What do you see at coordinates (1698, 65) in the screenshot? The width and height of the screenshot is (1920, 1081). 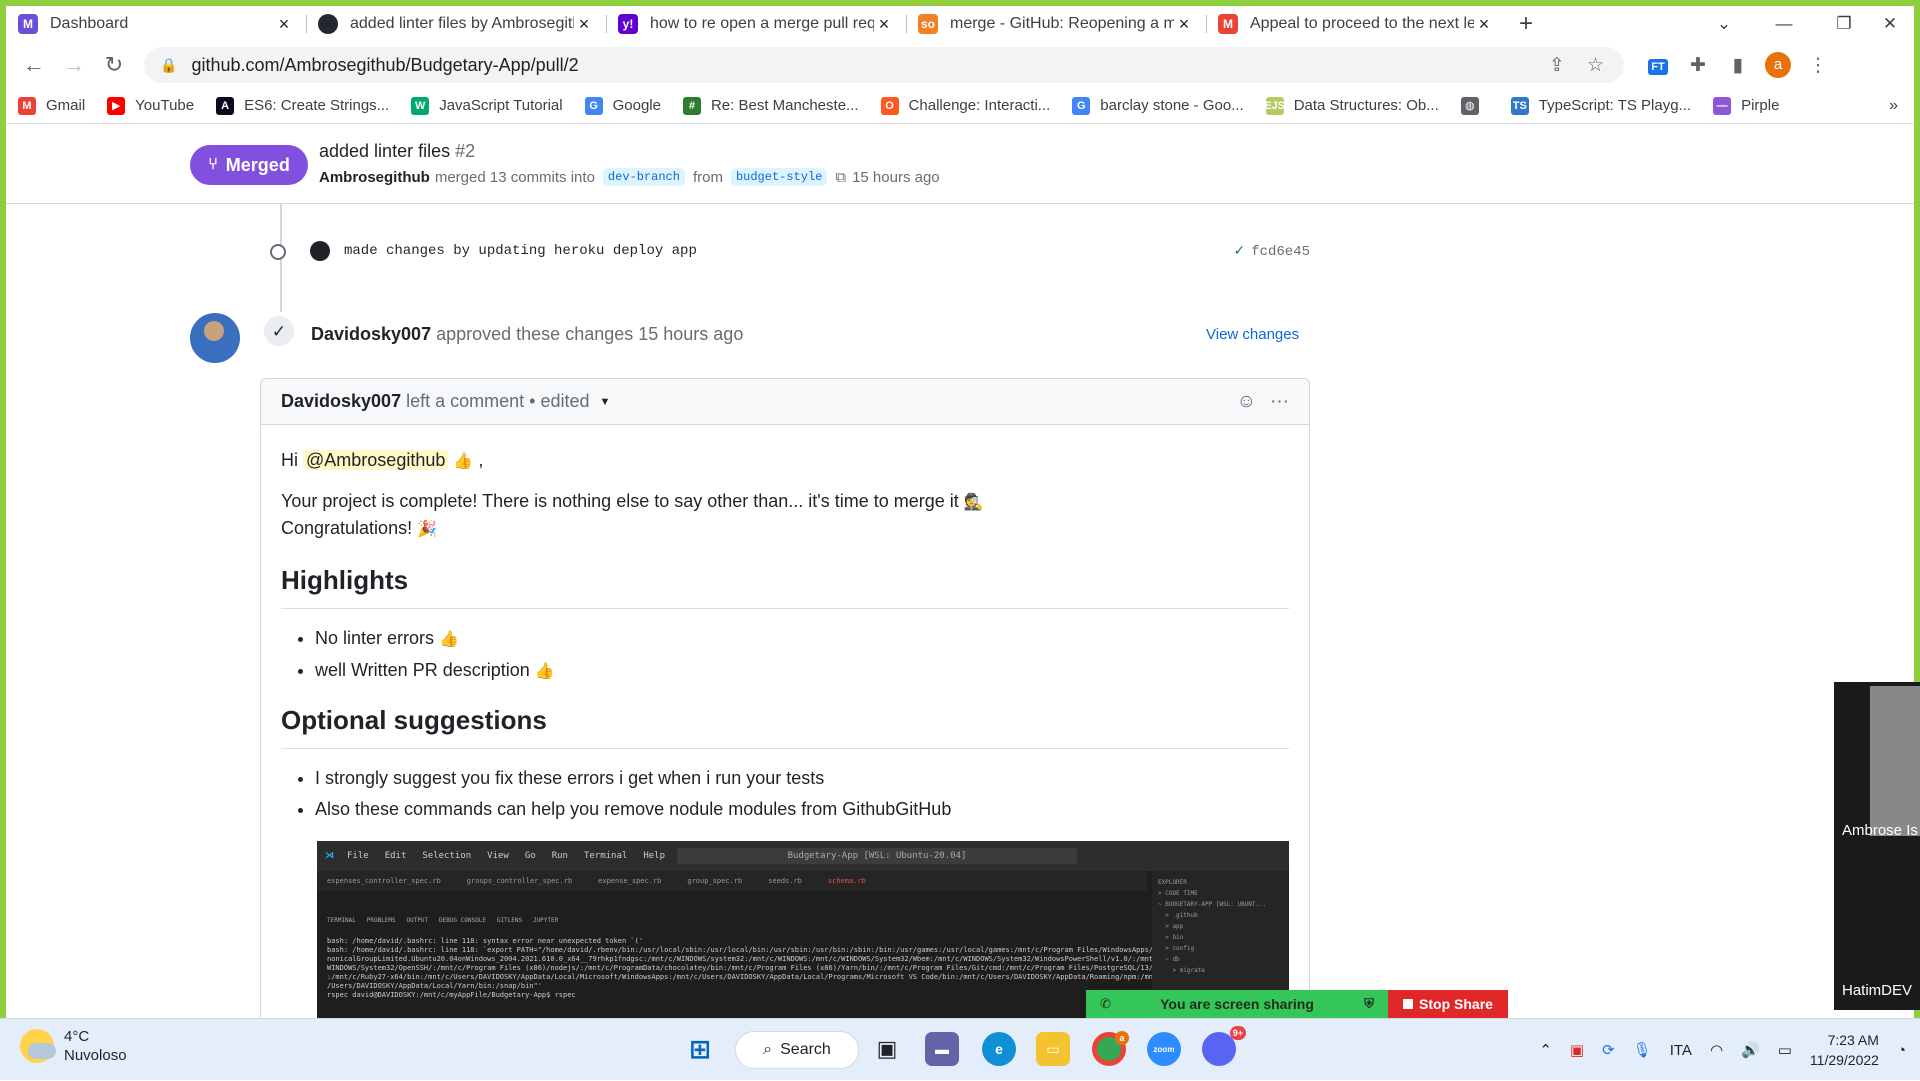 I see `extensions-puzzle-icon: ✚` at bounding box center [1698, 65].